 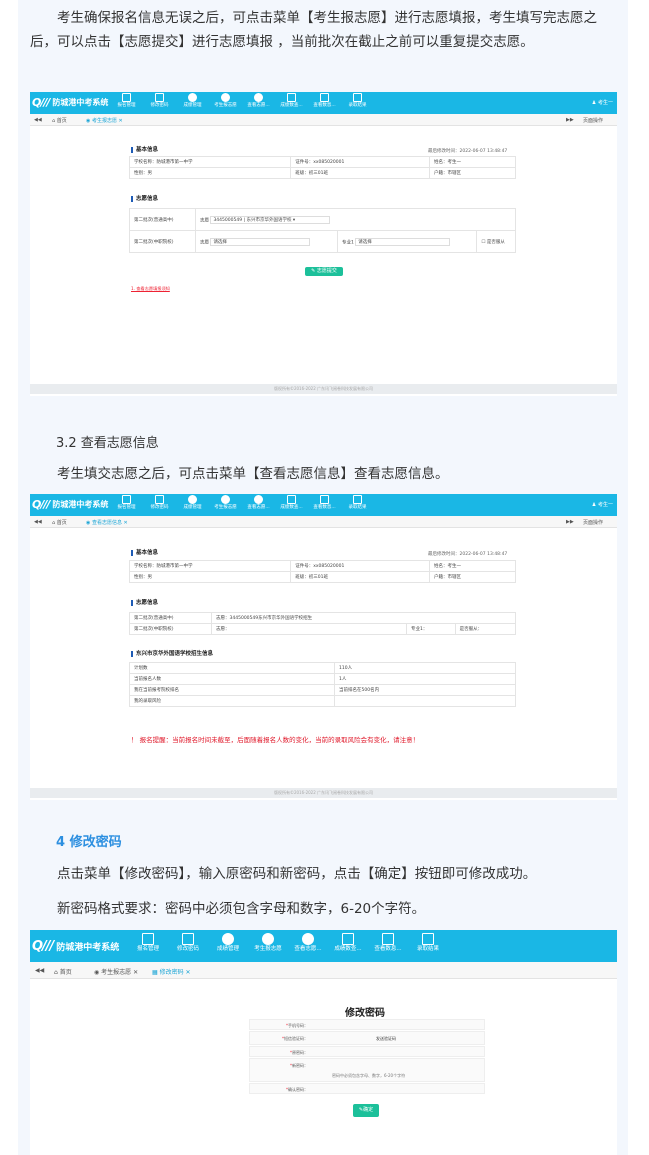 I want to click on tab-bar: ◀◀ ⌂ 首页 ◉ 考生报志愿 ✕ ▦ 修改密码 ✕, so click(x=323, y=970).